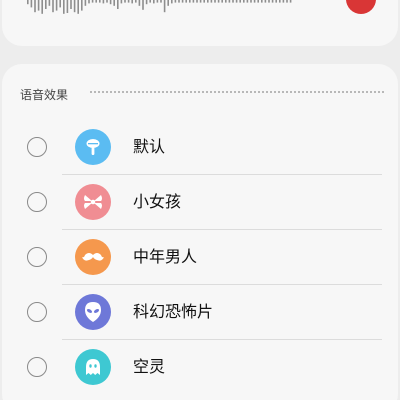 This screenshot has height=400, width=400. What do you see at coordinates (200, 257) in the screenshot?
I see `effect-option-middle-aged-man: 中年男人` at bounding box center [200, 257].